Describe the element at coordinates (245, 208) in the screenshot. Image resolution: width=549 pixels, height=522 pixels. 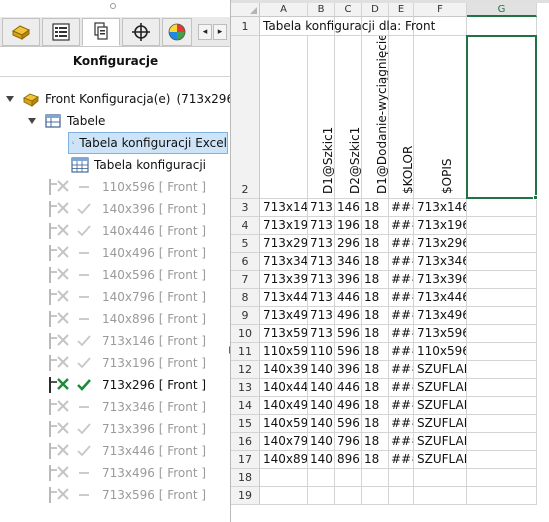
I see `row-header: 3` at that location.